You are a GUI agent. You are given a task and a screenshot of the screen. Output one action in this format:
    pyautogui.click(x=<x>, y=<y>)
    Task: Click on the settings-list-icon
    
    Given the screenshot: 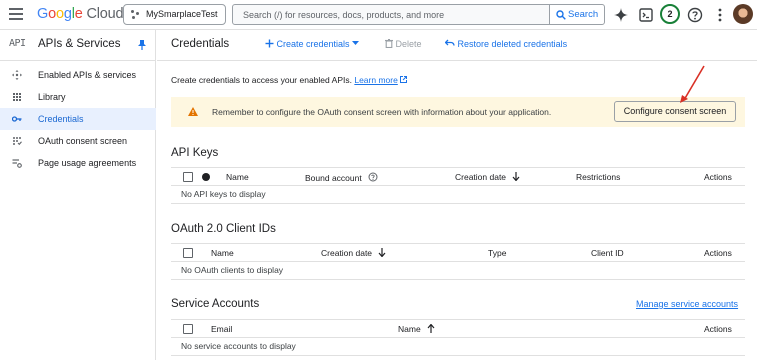 What is the action you would take?
    pyautogui.click(x=17, y=163)
    